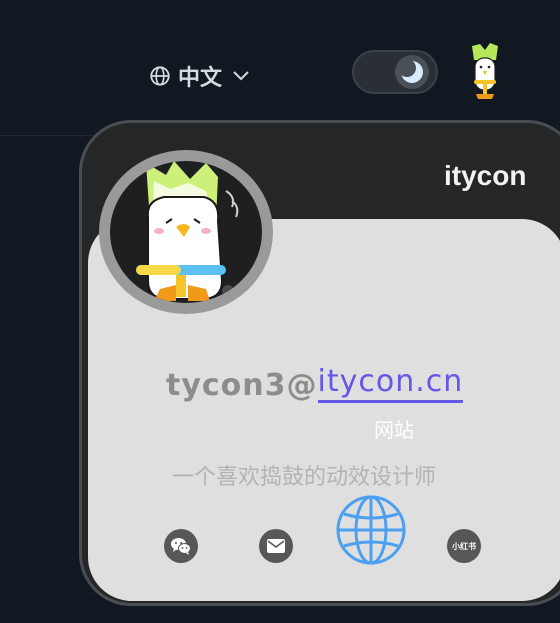 The image size is (560, 623). I want to click on language-selector: 中文, so click(200, 76).